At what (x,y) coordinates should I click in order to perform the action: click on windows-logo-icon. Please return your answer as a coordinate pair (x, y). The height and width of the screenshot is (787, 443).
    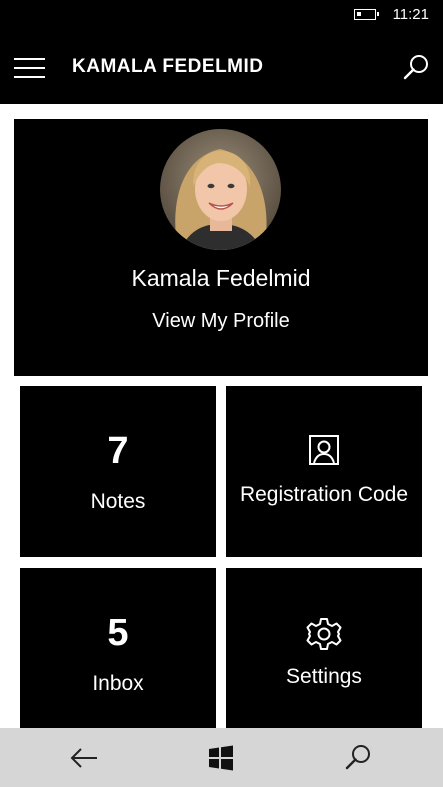
    Looking at the image, I should click on (221, 758).